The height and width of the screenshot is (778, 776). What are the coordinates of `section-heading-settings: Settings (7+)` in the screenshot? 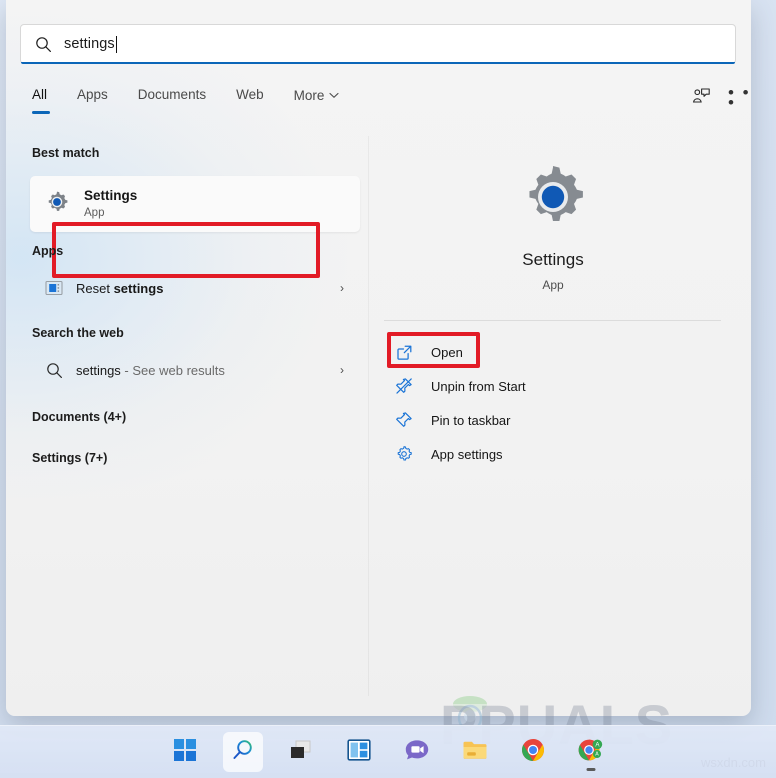 It's located at (69, 458).